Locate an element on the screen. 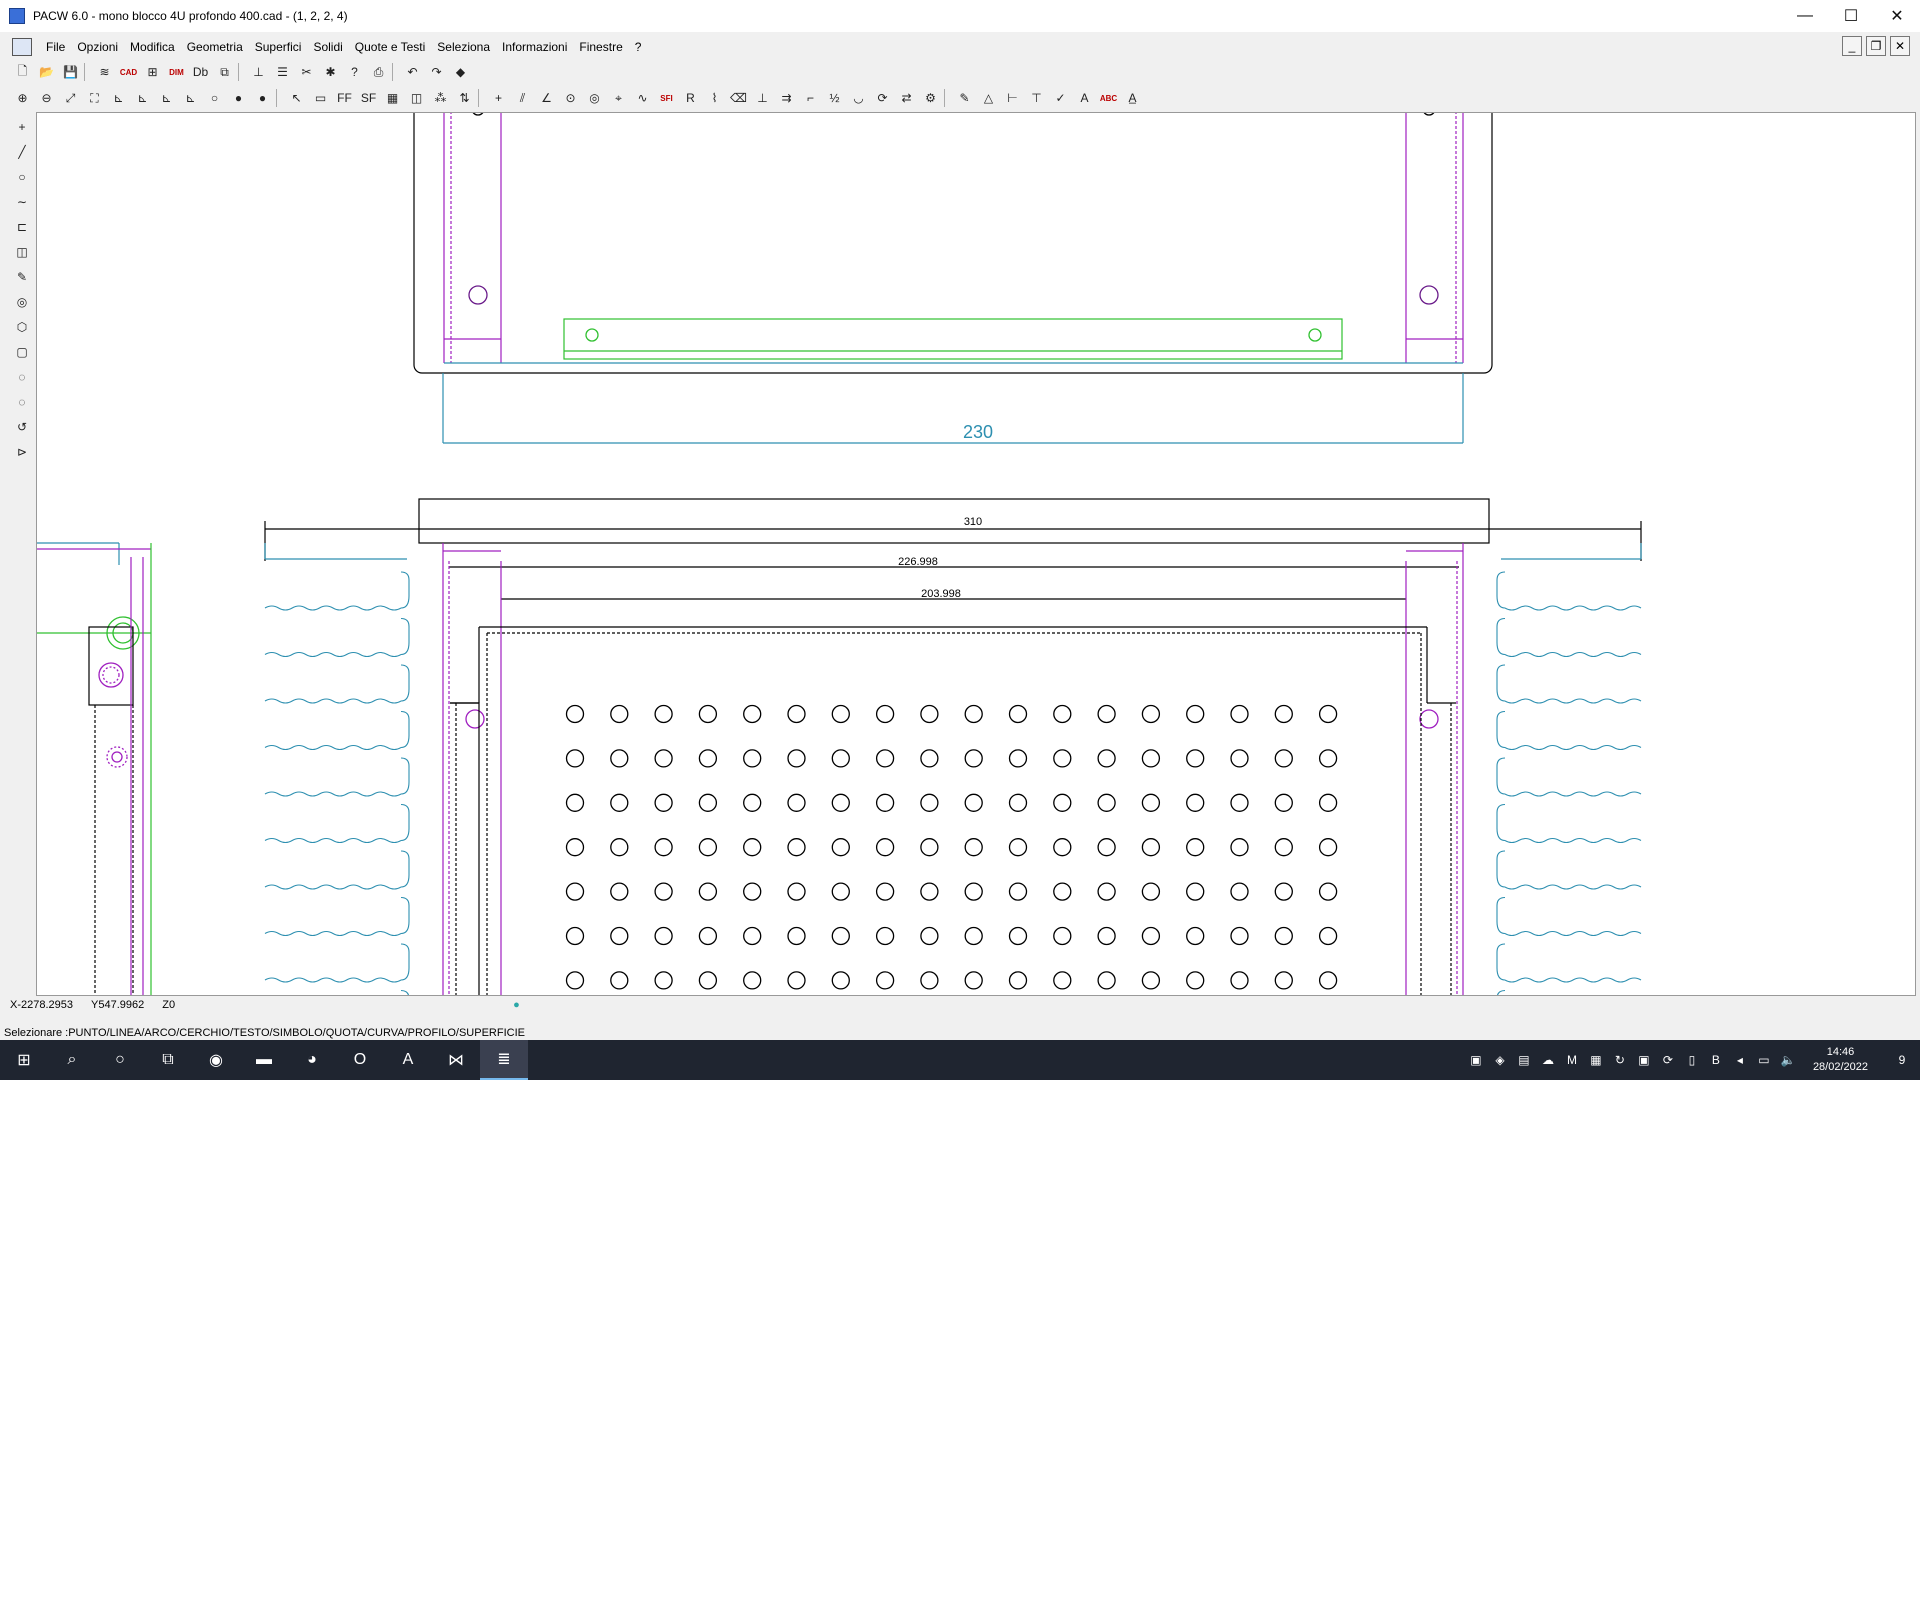 This screenshot has height=1600, width=1920. cad-icon: CAD is located at coordinates (128, 72).